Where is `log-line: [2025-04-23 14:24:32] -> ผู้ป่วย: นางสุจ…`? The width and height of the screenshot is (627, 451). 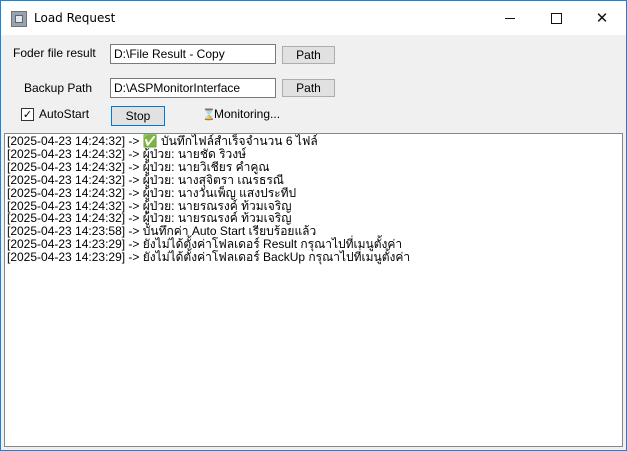 log-line: [2025-04-23 14:24:32] -> ผู้ป่วย: นางสุจ… is located at coordinates (145, 179).